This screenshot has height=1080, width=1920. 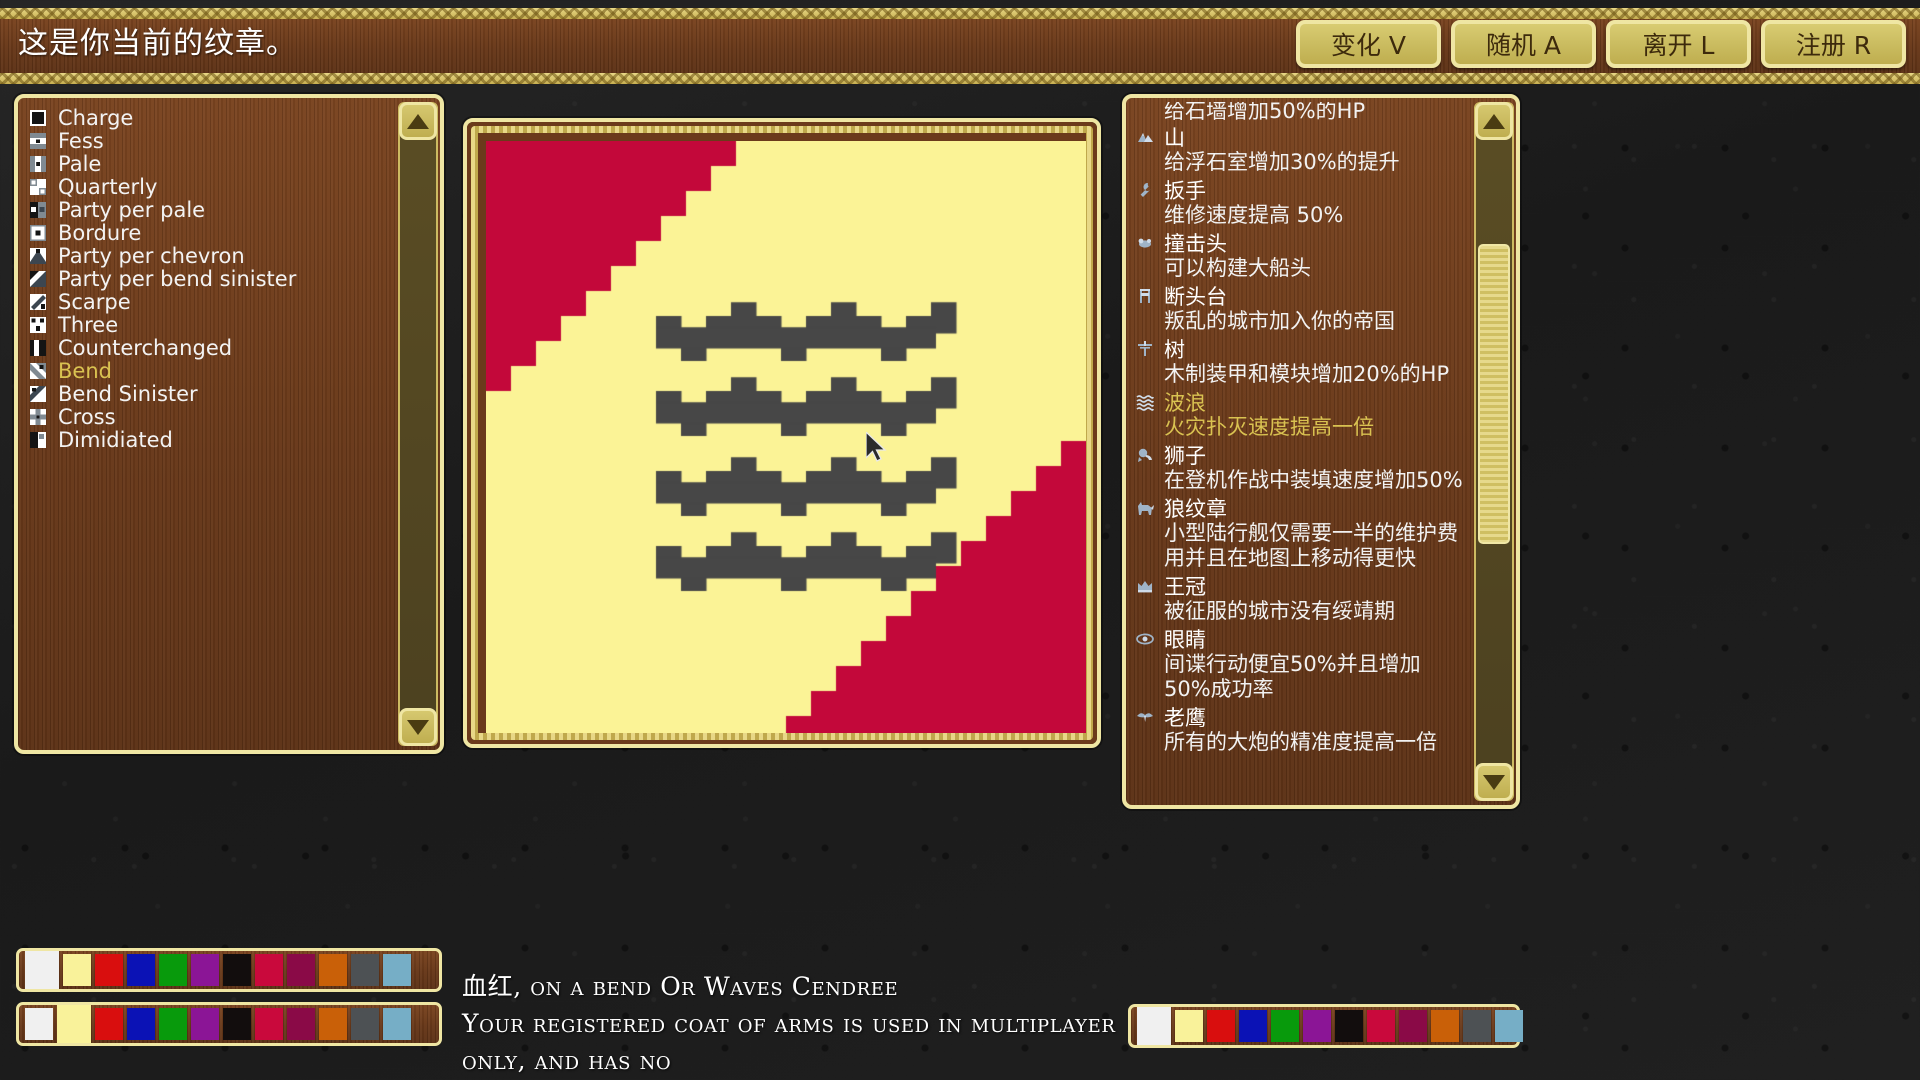 I want to click on left-scrollbar, so click(x=418, y=424).